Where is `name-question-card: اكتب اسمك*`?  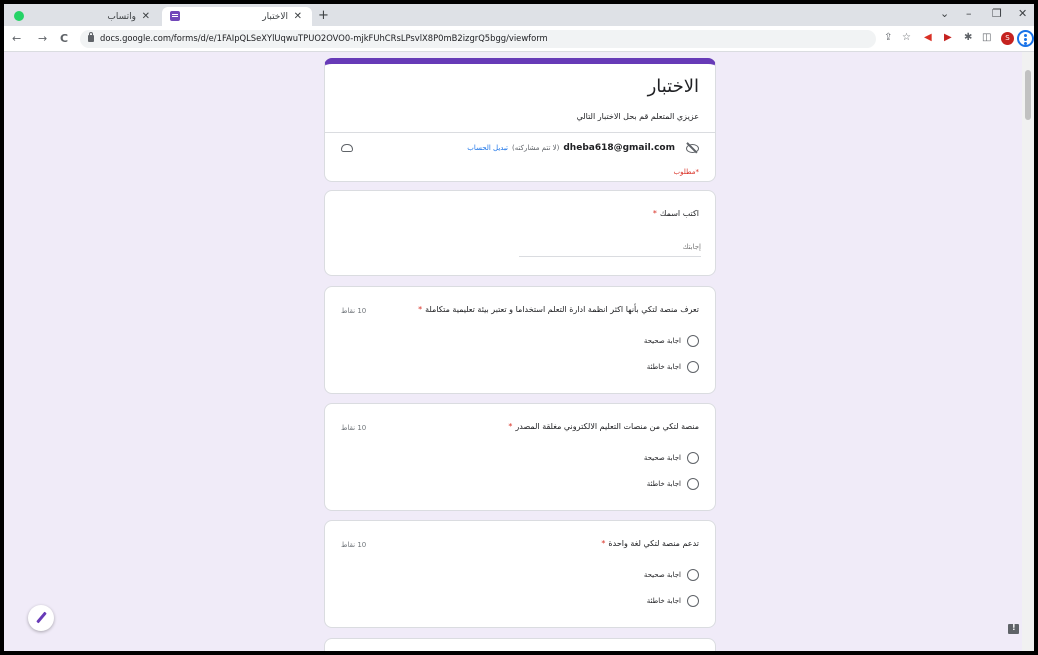 name-question-card: اكتب اسمك* is located at coordinates (520, 233).